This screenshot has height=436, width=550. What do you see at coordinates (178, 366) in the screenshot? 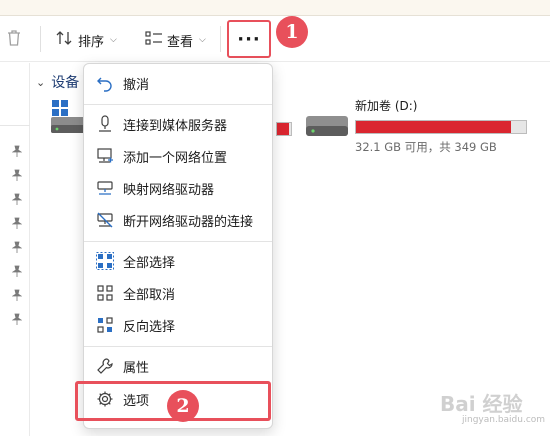
I see `menu-item-properties: 属性` at bounding box center [178, 366].